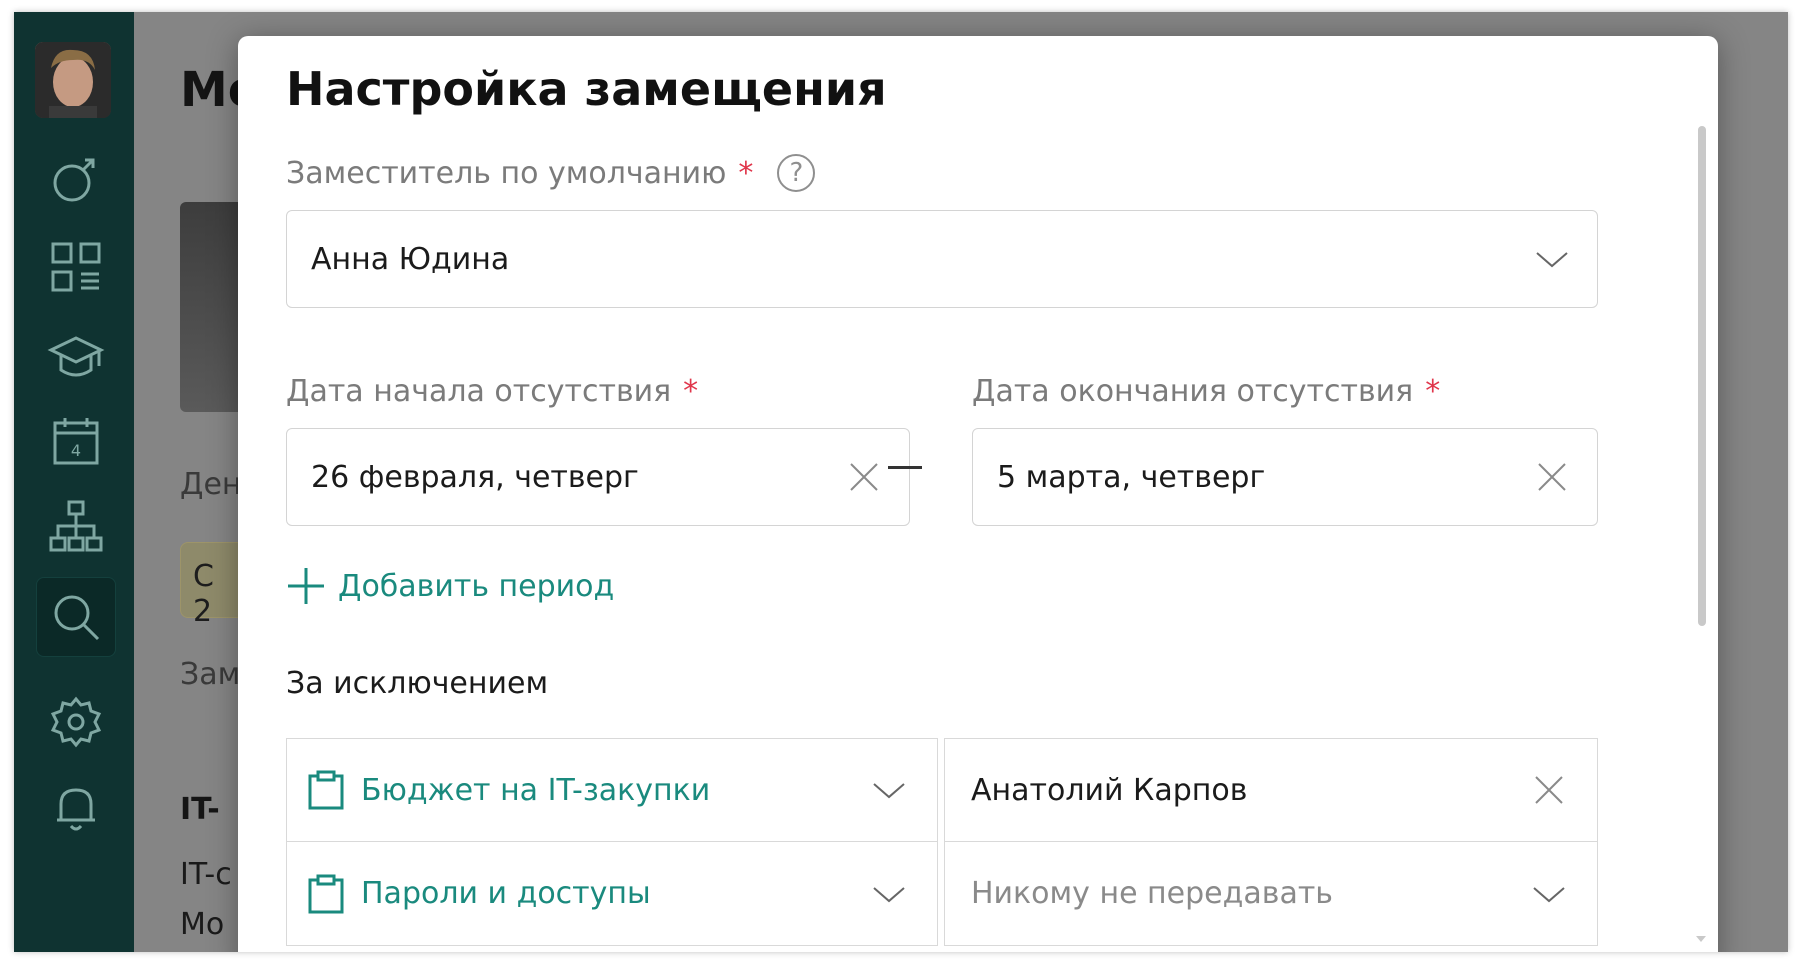 This screenshot has height=960, width=1800. I want to click on start-date-value: 26 февраля, четверг, so click(475, 477).